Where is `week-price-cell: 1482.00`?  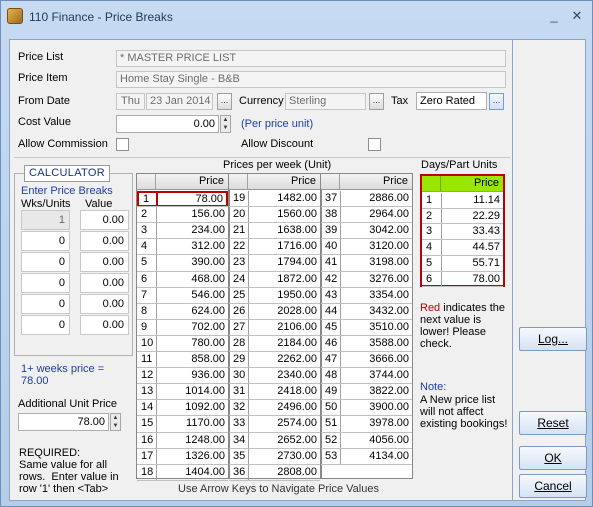 week-price-cell: 1482.00 is located at coordinates (284, 199).